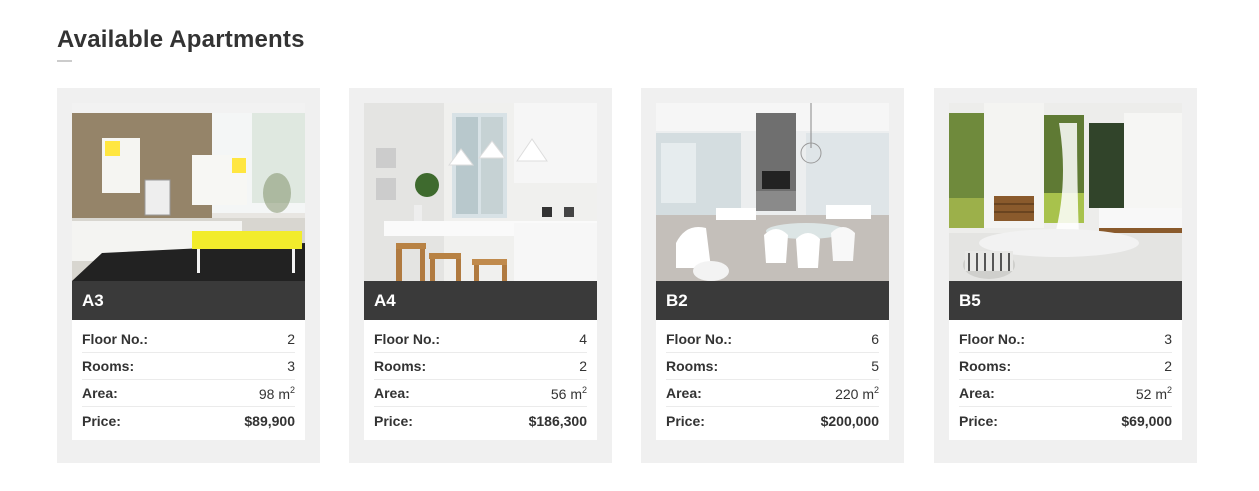 This screenshot has width=1259, height=491. What do you see at coordinates (269, 420) in the screenshot?
I see `price-value: $89,900` at bounding box center [269, 420].